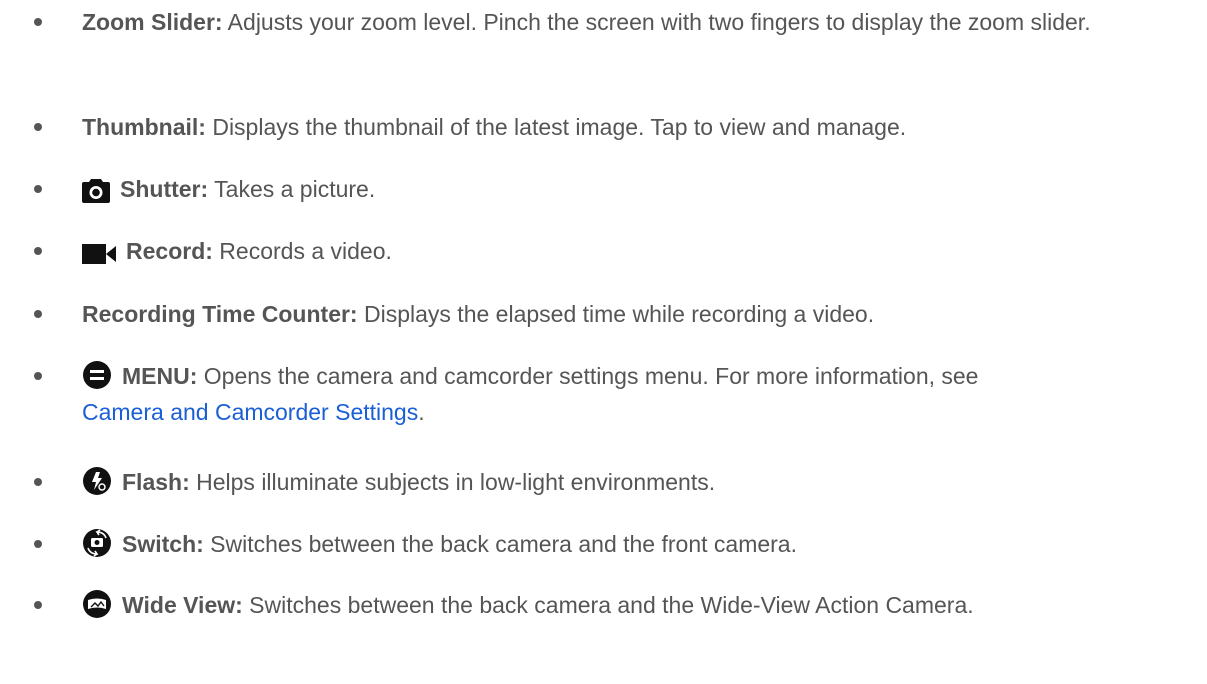  What do you see at coordinates (152, 22) in the screenshot?
I see `term-label: Zoom Slider:` at bounding box center [152, 22].